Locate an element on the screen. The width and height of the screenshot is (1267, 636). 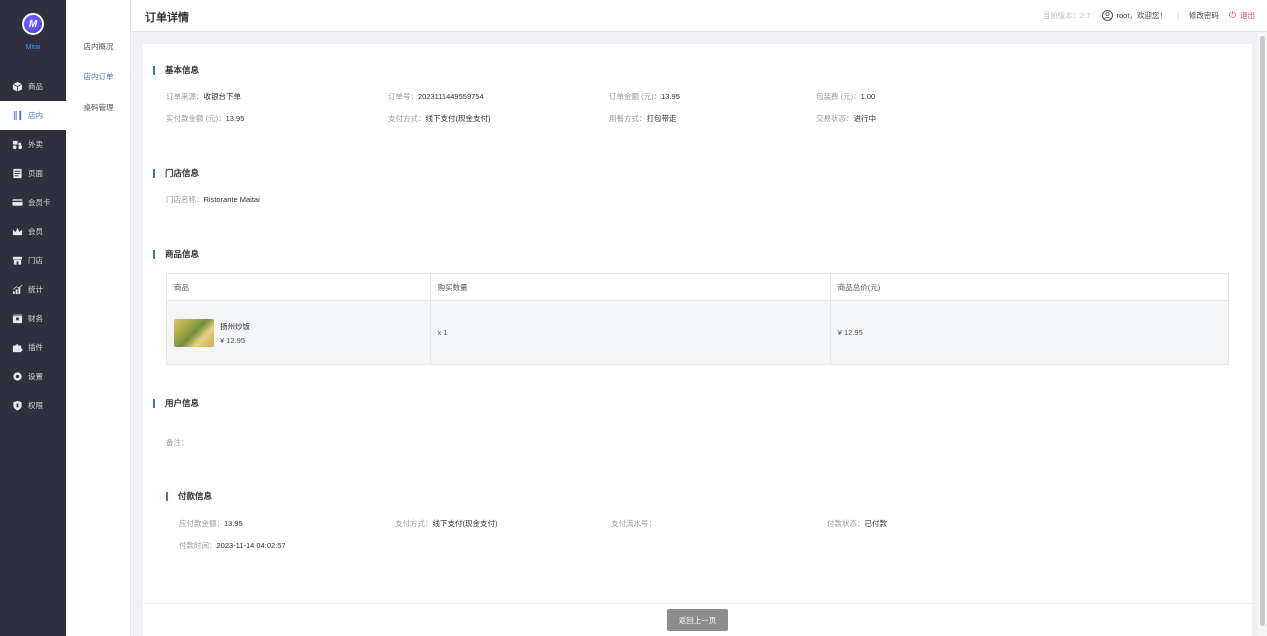
nav-item-member-card: 会员卡 is located at coordinates (33, 202).